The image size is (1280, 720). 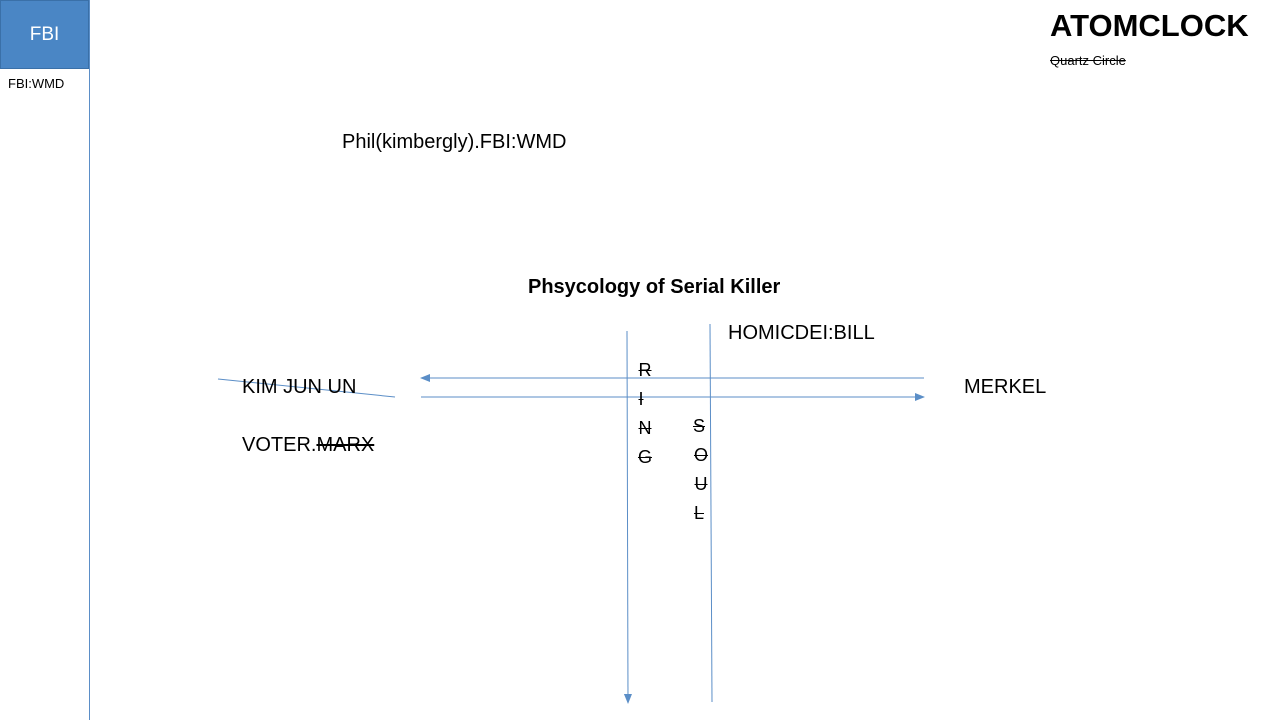 What do you see at coordinates (1005, 387) in the screenshot?
I see `merkel-label: MERKEL` at bounding box center [1005, 387].